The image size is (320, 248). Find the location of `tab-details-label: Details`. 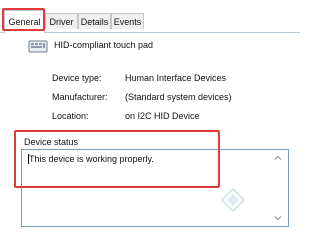

tab-details-label: Details is located at coordinates (94, 21).